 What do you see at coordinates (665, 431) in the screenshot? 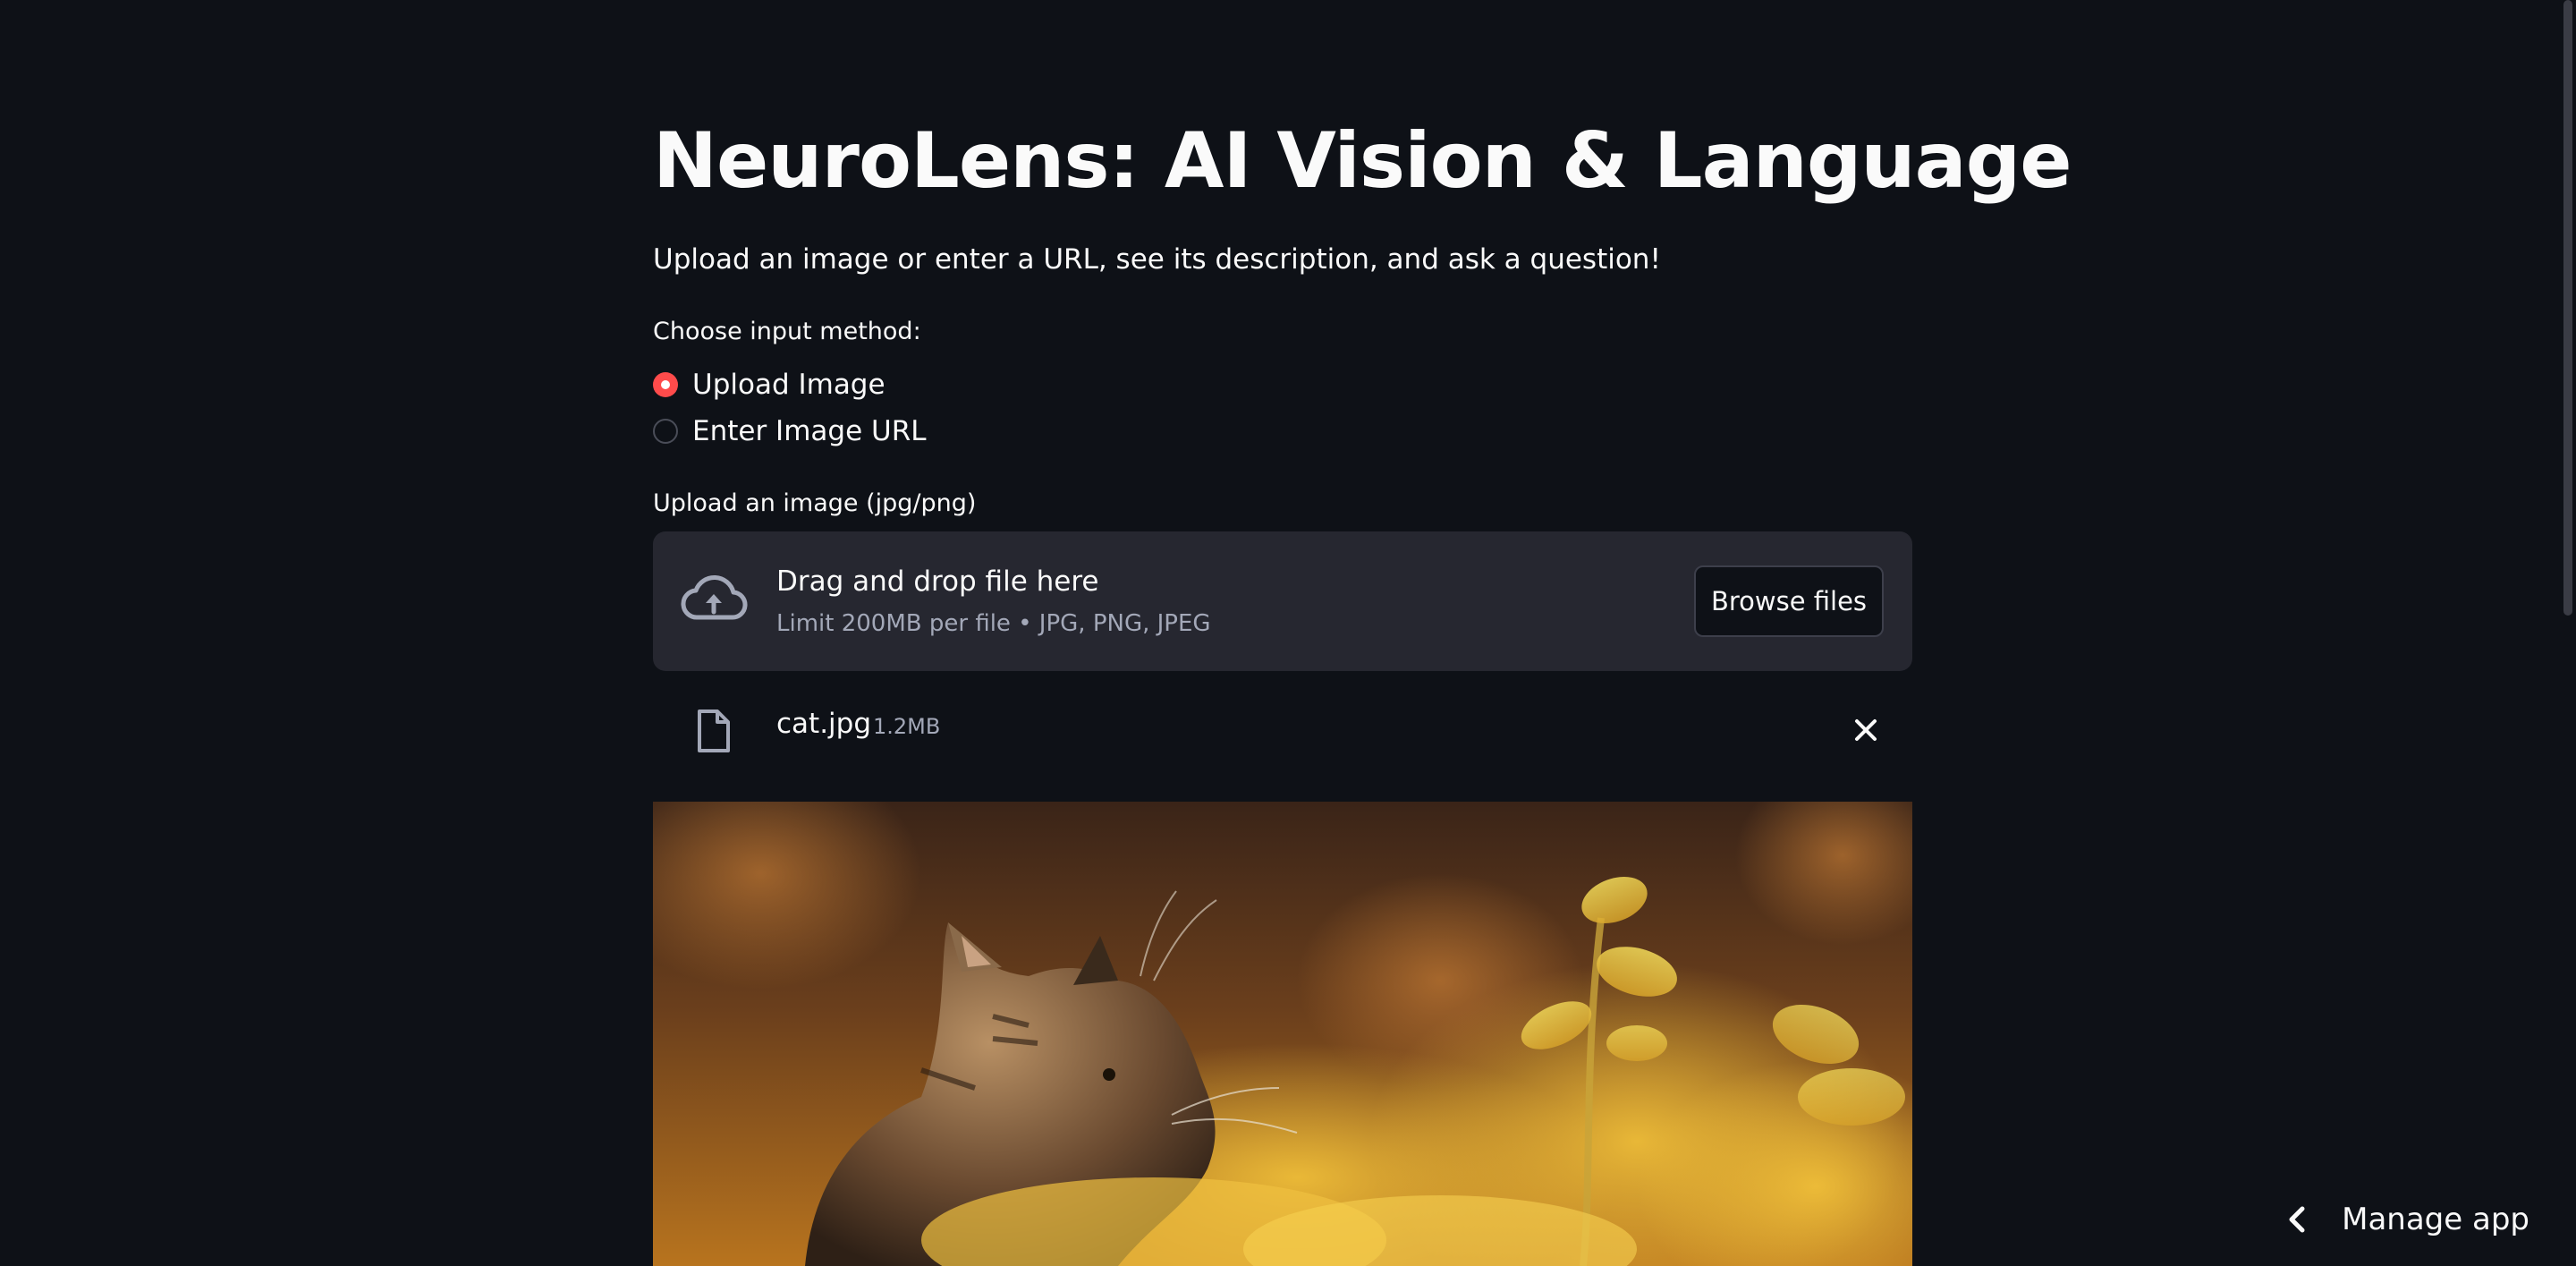
I see `radio-button-unchecked` at bounding box center [665, 431].